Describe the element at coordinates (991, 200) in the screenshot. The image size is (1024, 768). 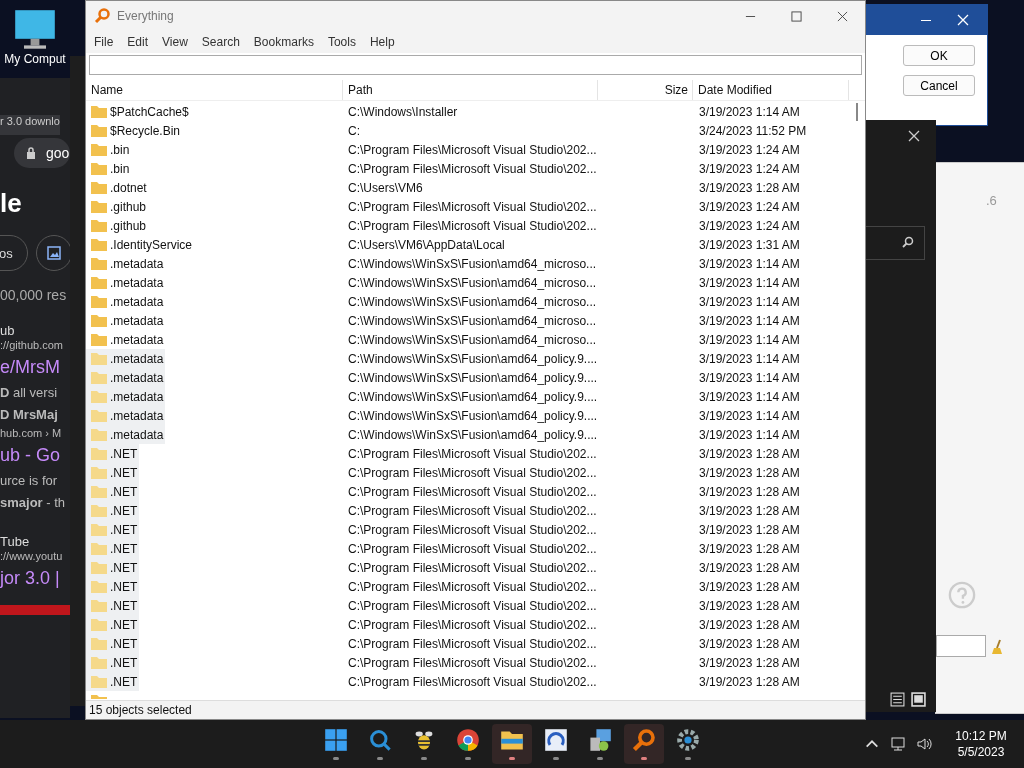
I see `version-text: .6` at that location.